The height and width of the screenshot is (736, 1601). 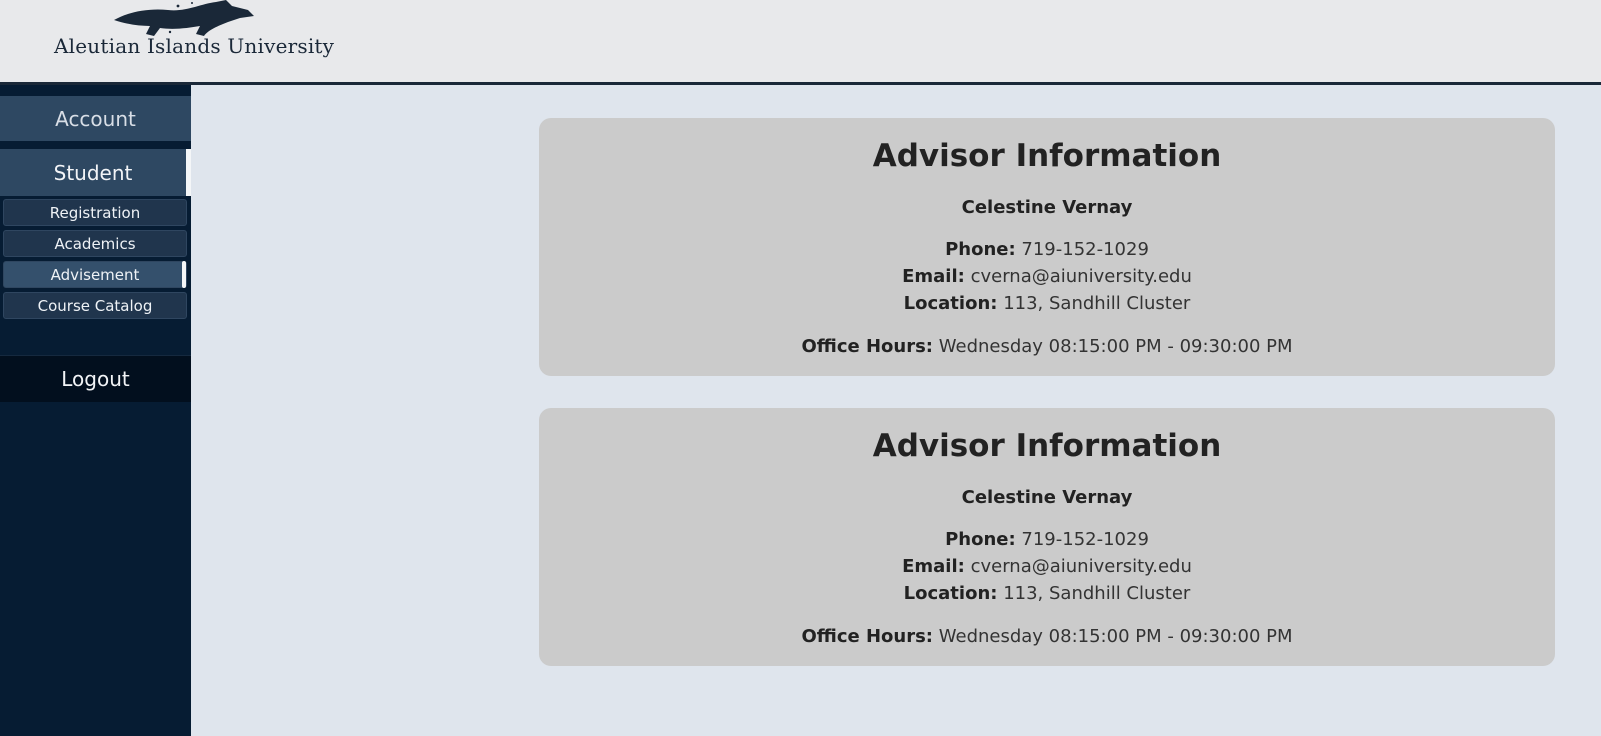 What do you see at coordinates (95, 305) in the screenshot?
I see `subnav-course-catalog: Course Catalog` at bounding box center [95, 305].